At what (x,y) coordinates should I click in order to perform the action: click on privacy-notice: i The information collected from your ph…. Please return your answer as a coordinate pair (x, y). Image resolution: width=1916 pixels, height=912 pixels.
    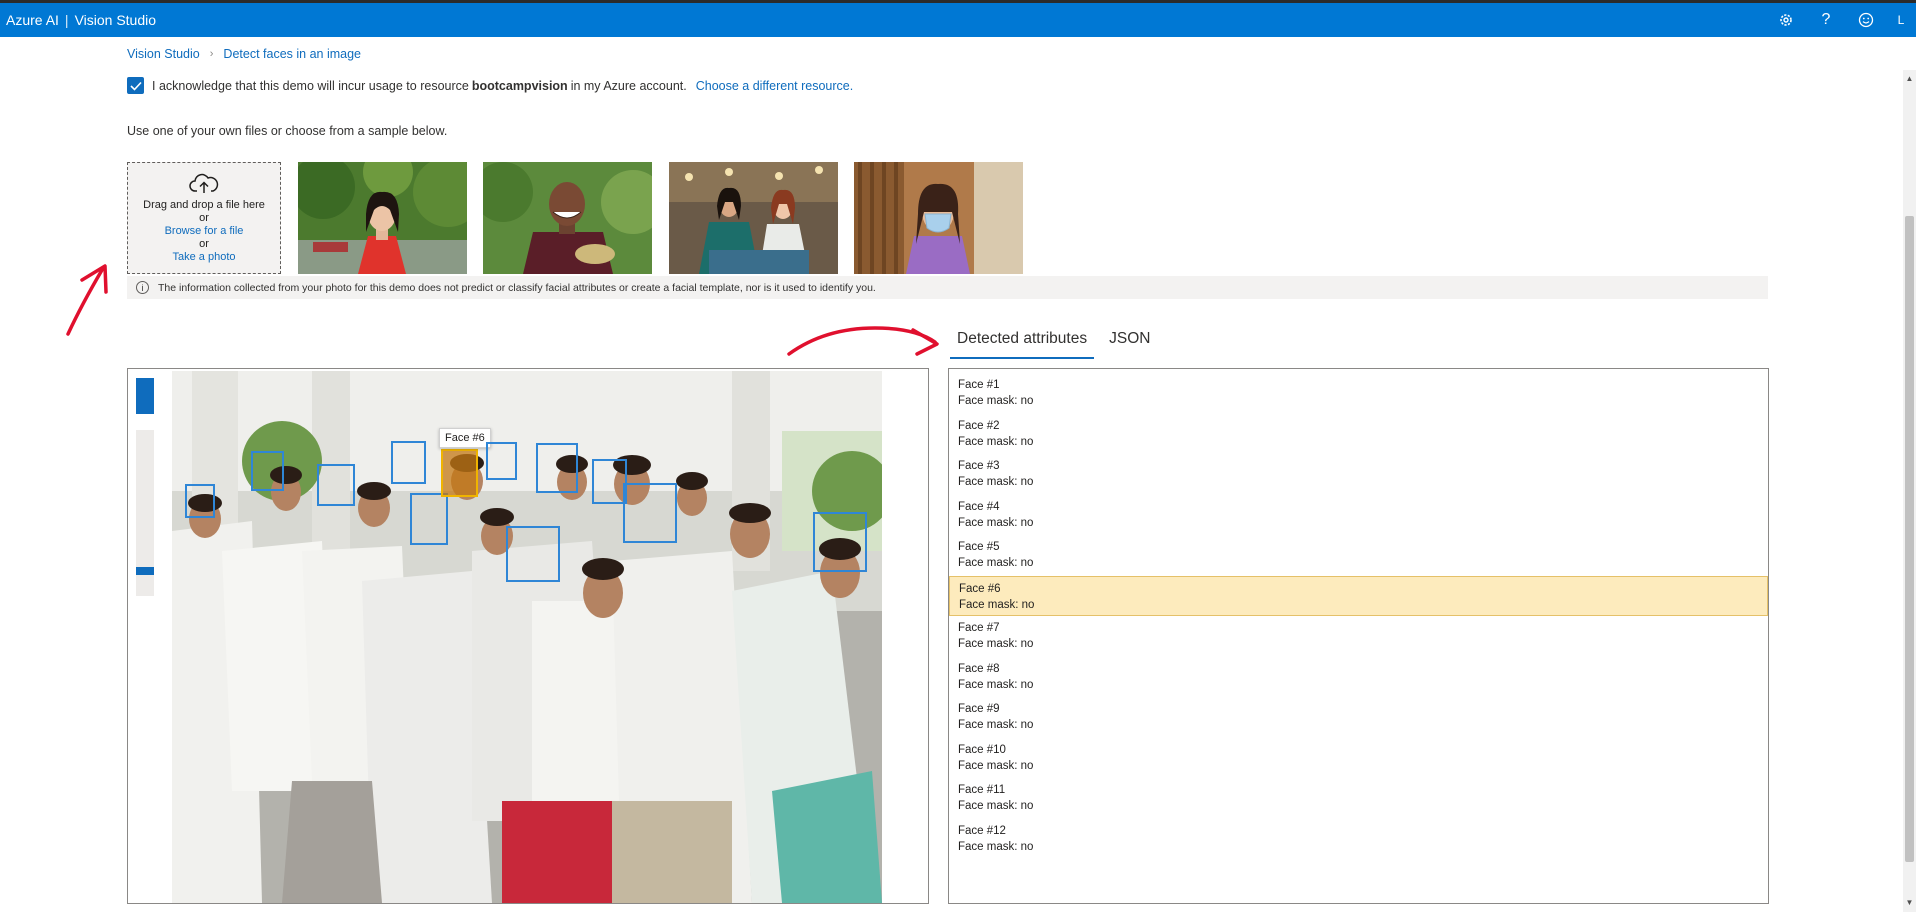
    Looking at the image, I should click on (947, 287).